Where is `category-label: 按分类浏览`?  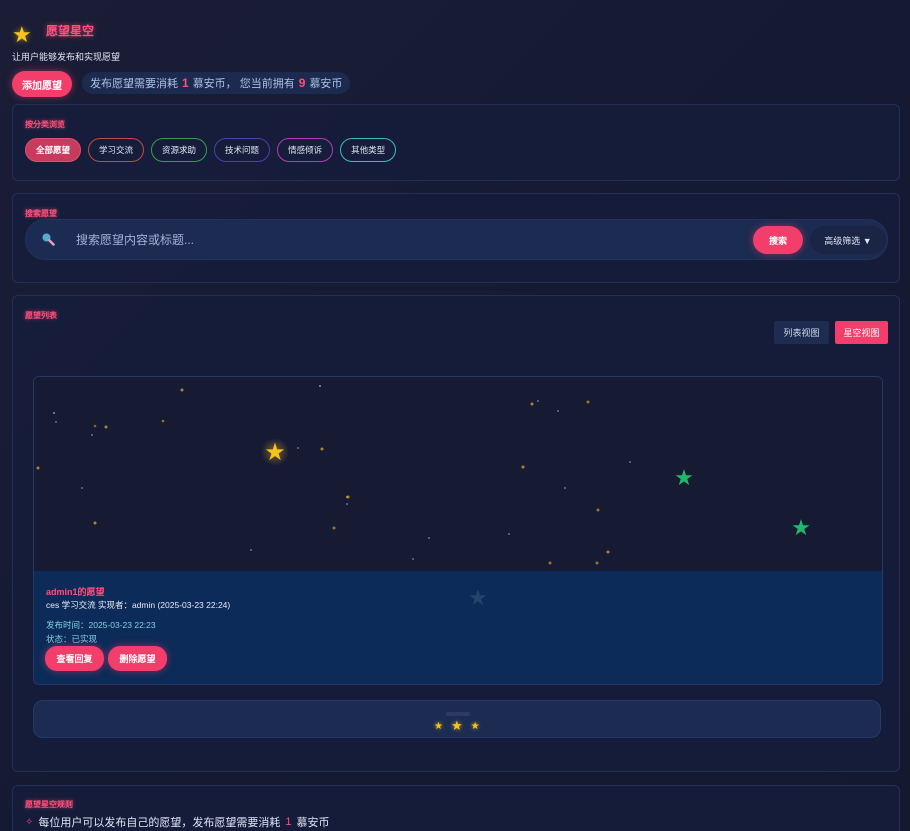 category-label: 按分类浏览 is located at coordinates (45, 124).